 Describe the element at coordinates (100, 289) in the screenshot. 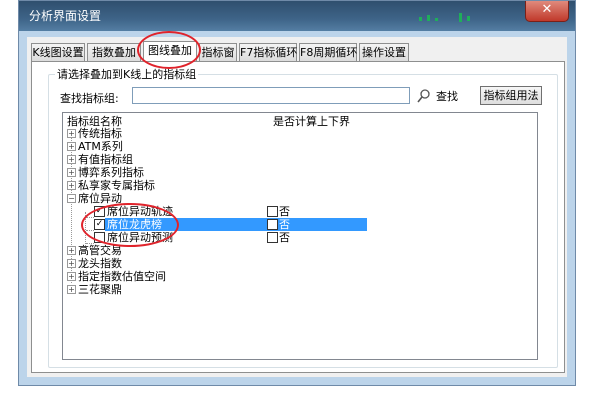

I see `item-label: 三花聚鼎` at that location.